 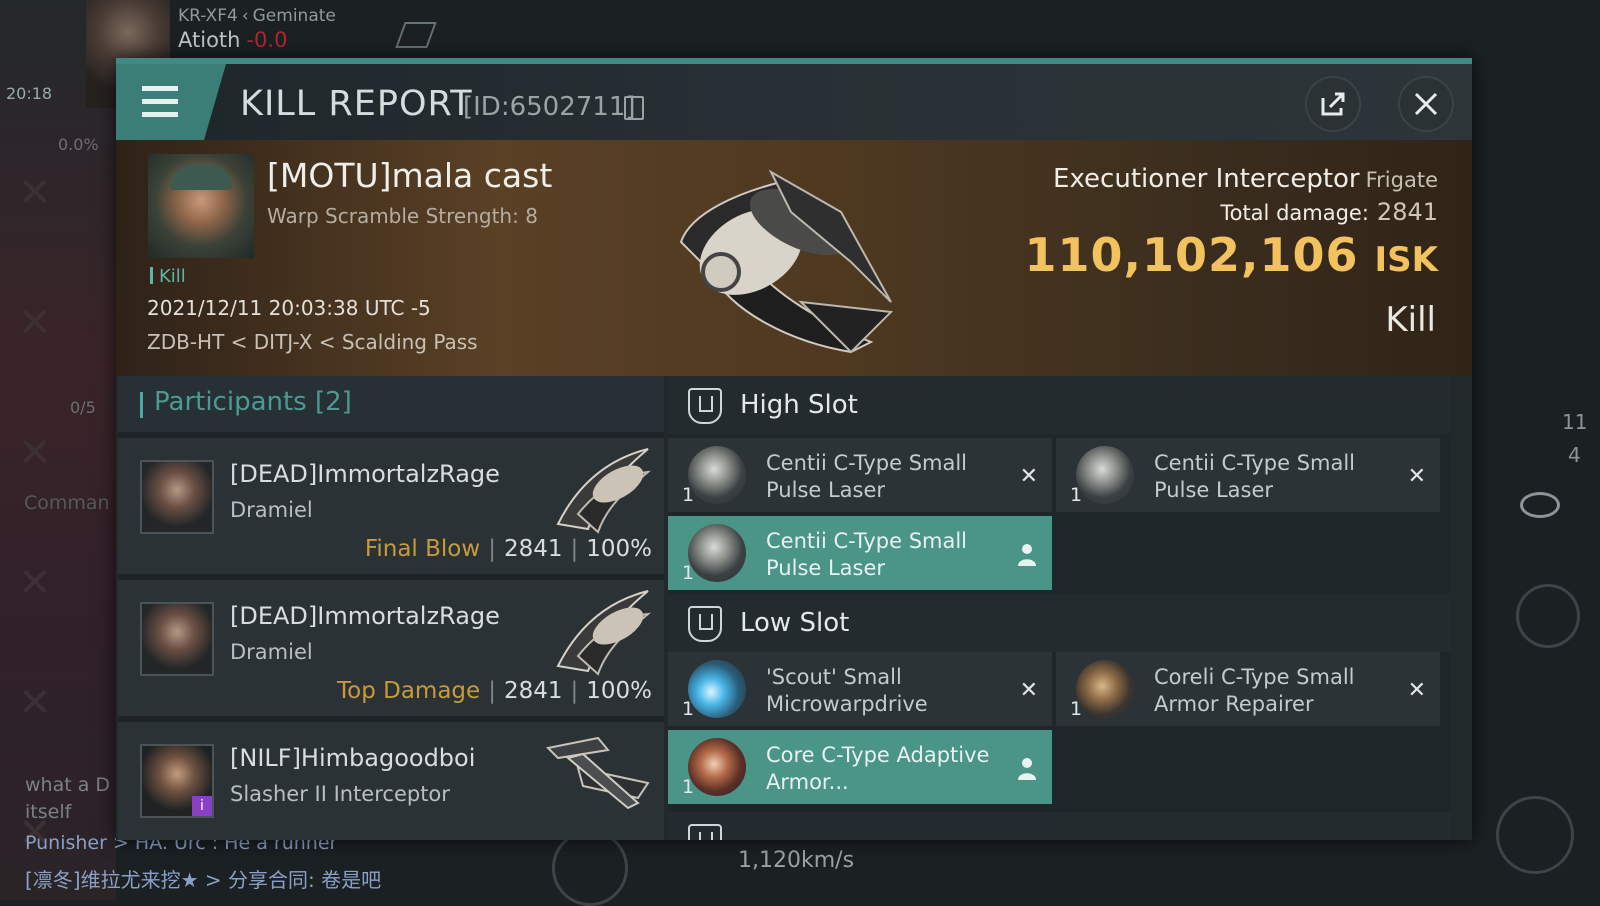 I want to click on victim-ship-image, so click(x=781, y=258).